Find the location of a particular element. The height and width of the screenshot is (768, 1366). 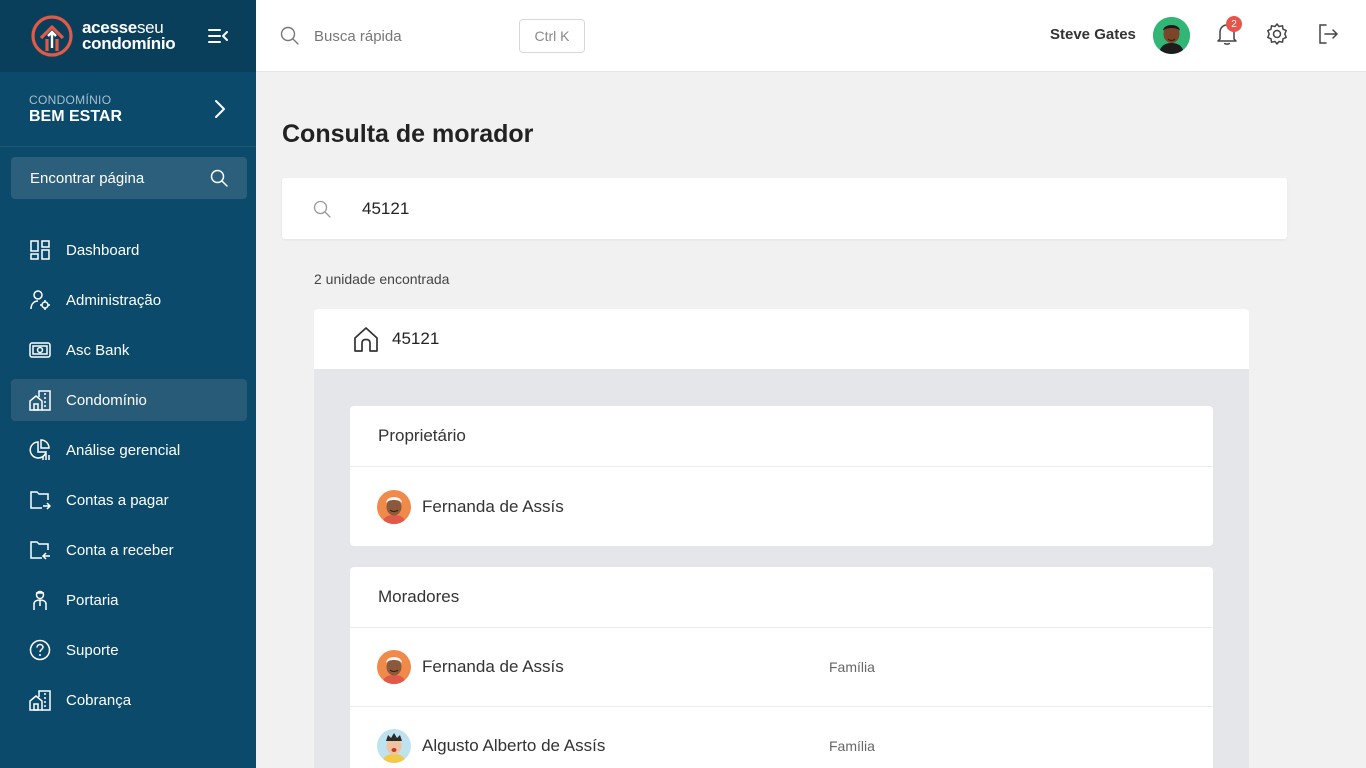

house-icon is located at coordinates (366, 339).